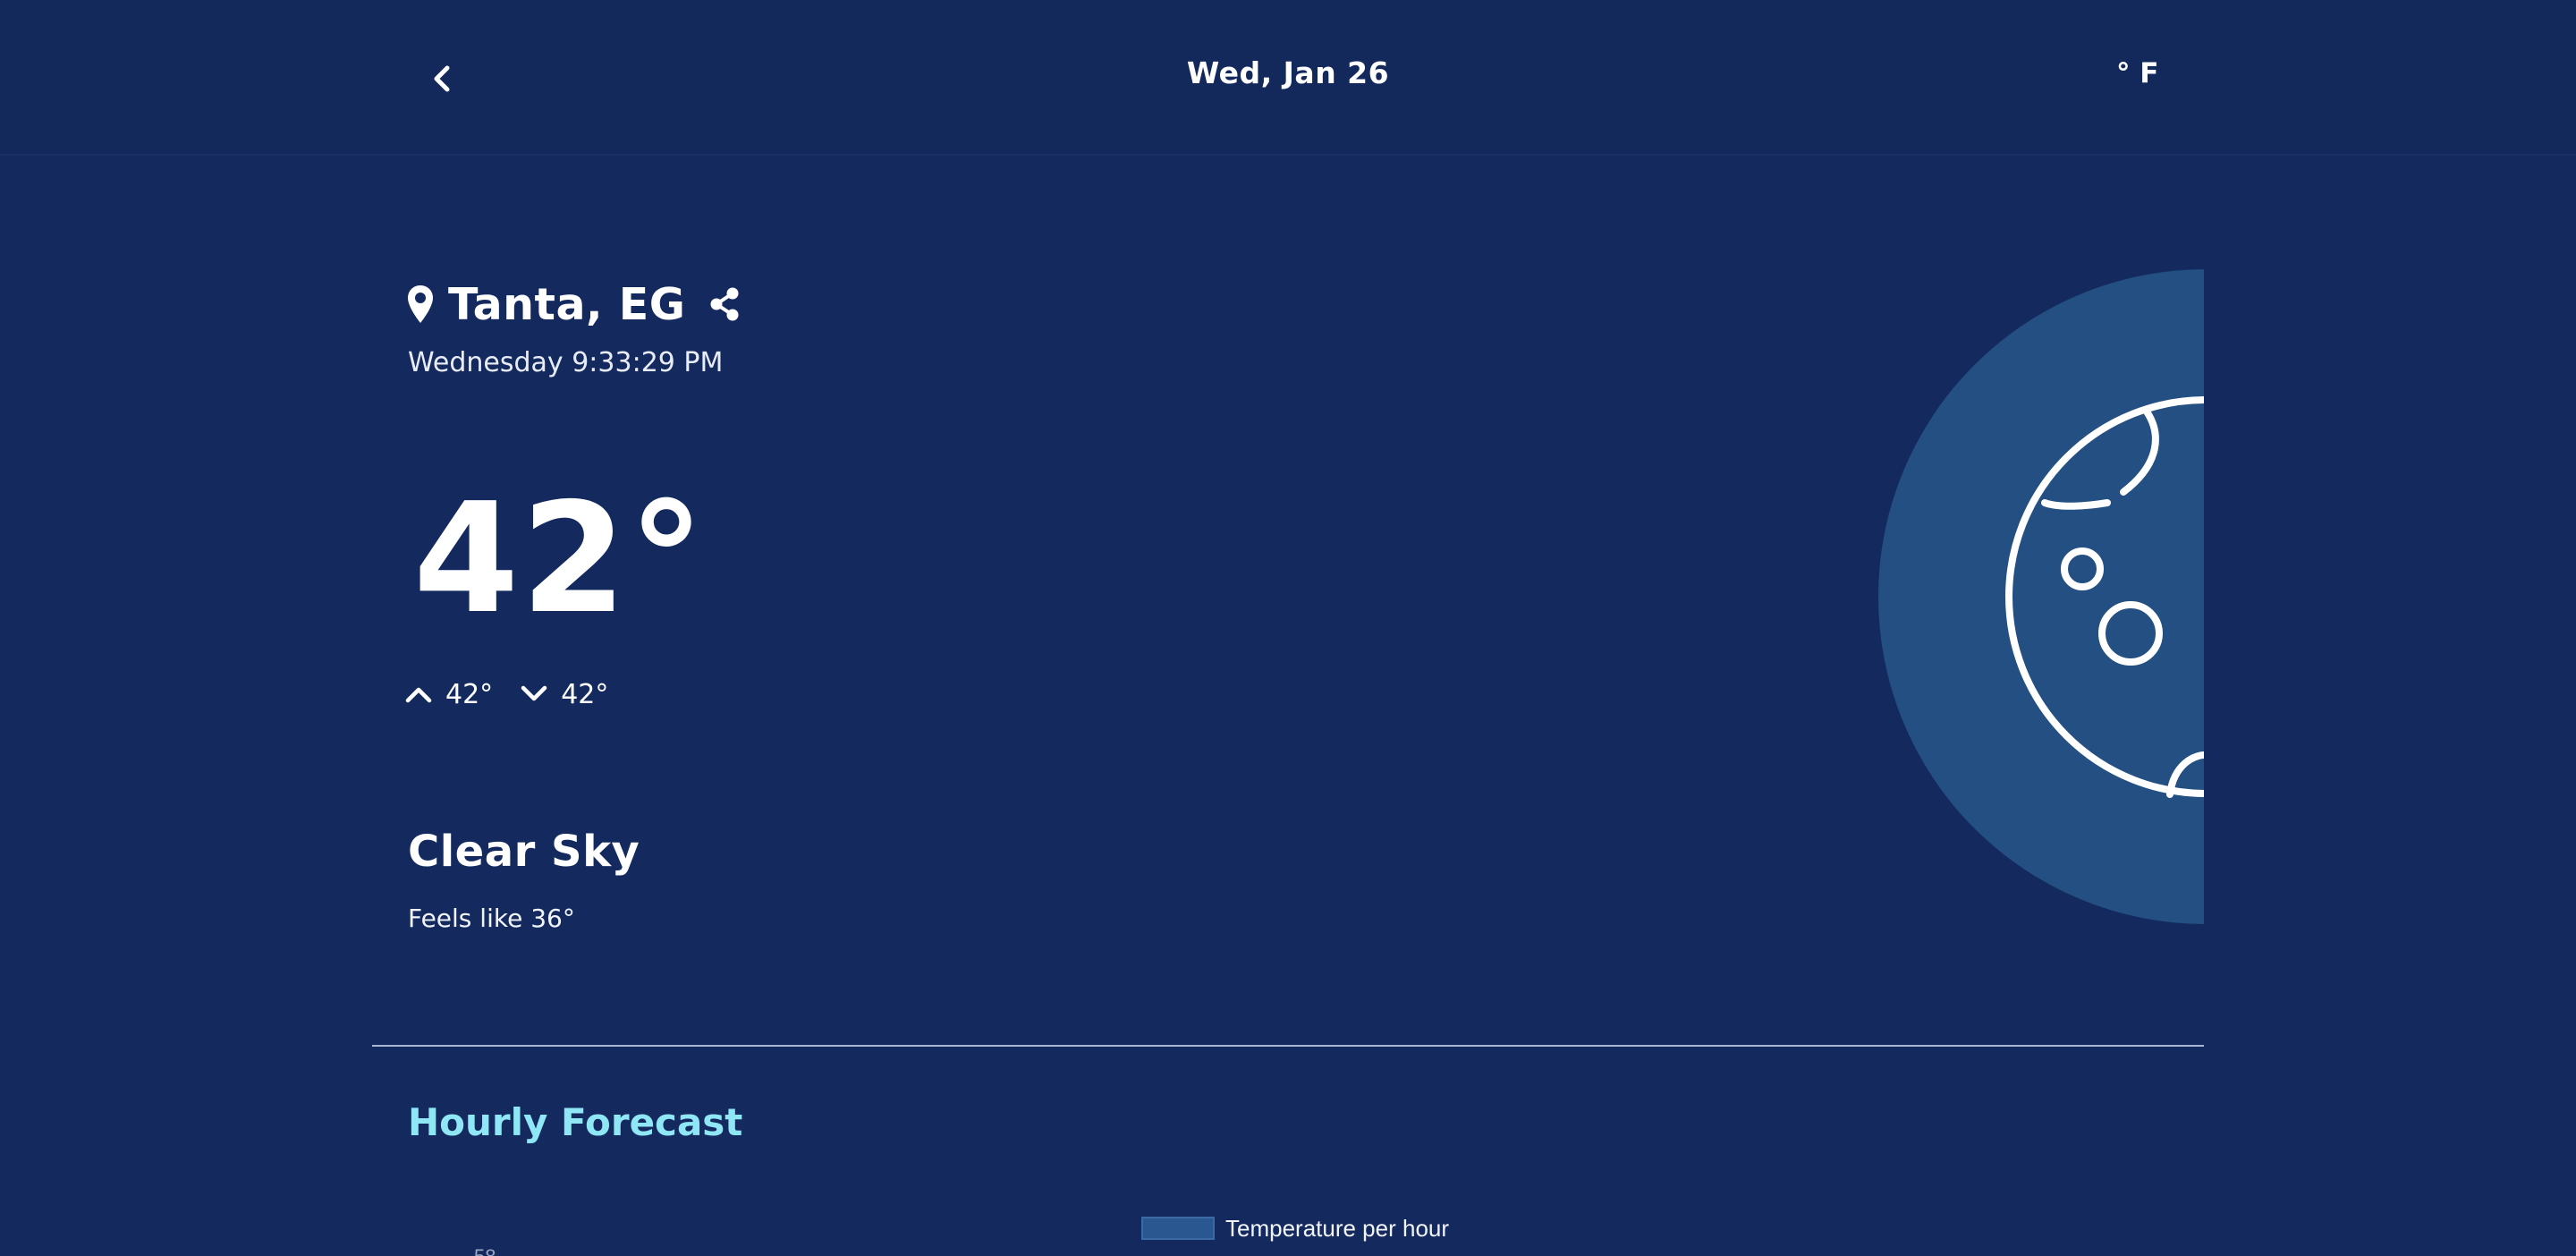  I want to click on chevron-up-icon, so click(418, 695).